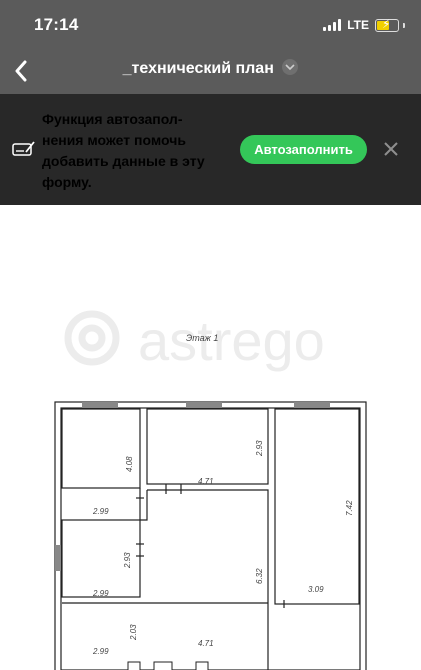 This screenshot has height=670, width=421. I want to click on door-marks, so click(210, 546).